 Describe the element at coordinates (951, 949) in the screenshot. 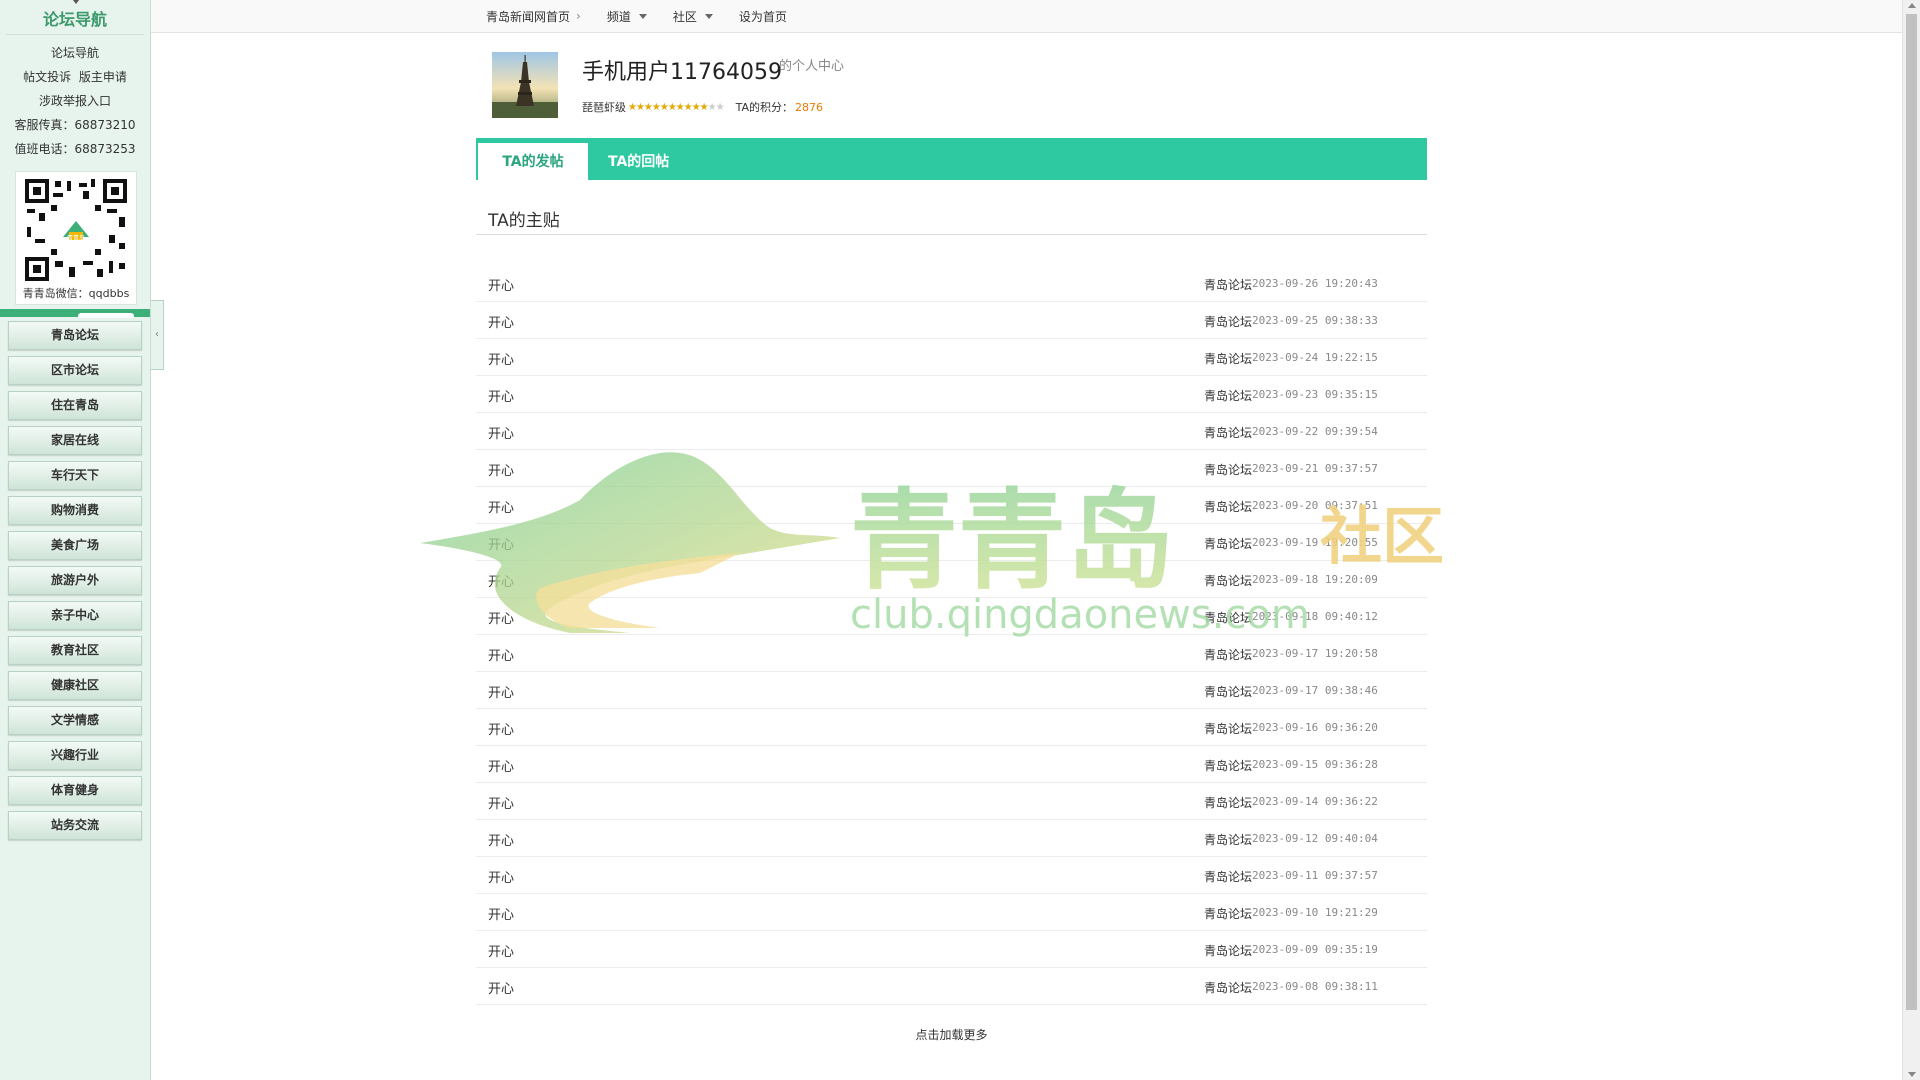

I see `post-row: 开心 青岛论坛 2023-09-09 09:35:19` at that location.